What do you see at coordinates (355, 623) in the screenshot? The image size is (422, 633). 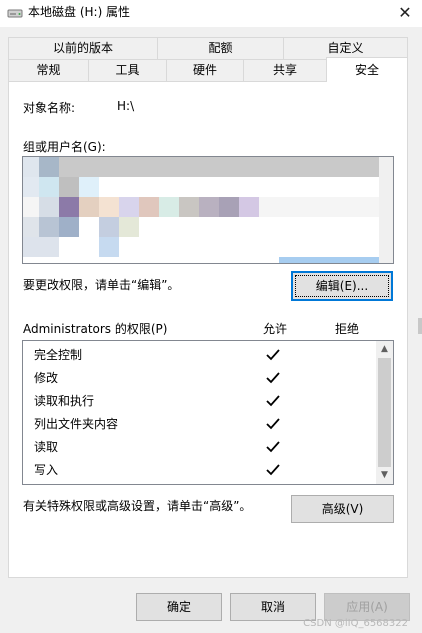 I see `watermark: CSDN @lIQ_6568322` at bounding box center [355, 623].